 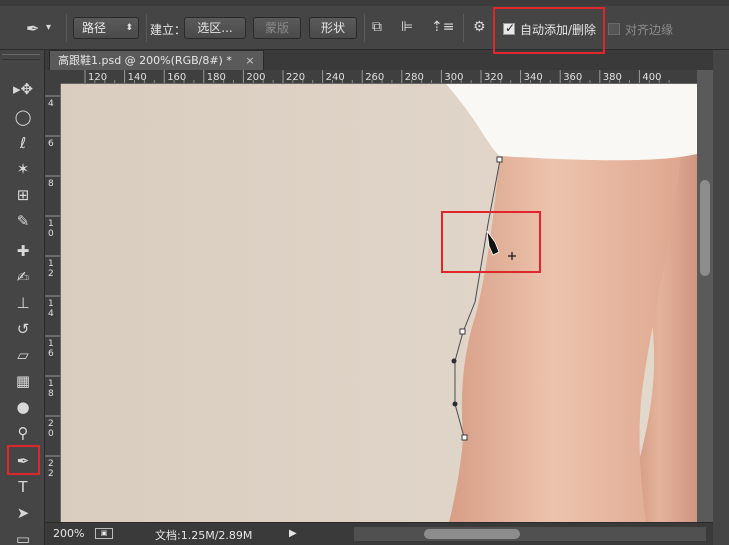 What do you see at coordinates (23, 513) in the screenshot?
I see `path-selection-tool-icon: ➤` at bounding box center [23, 513].